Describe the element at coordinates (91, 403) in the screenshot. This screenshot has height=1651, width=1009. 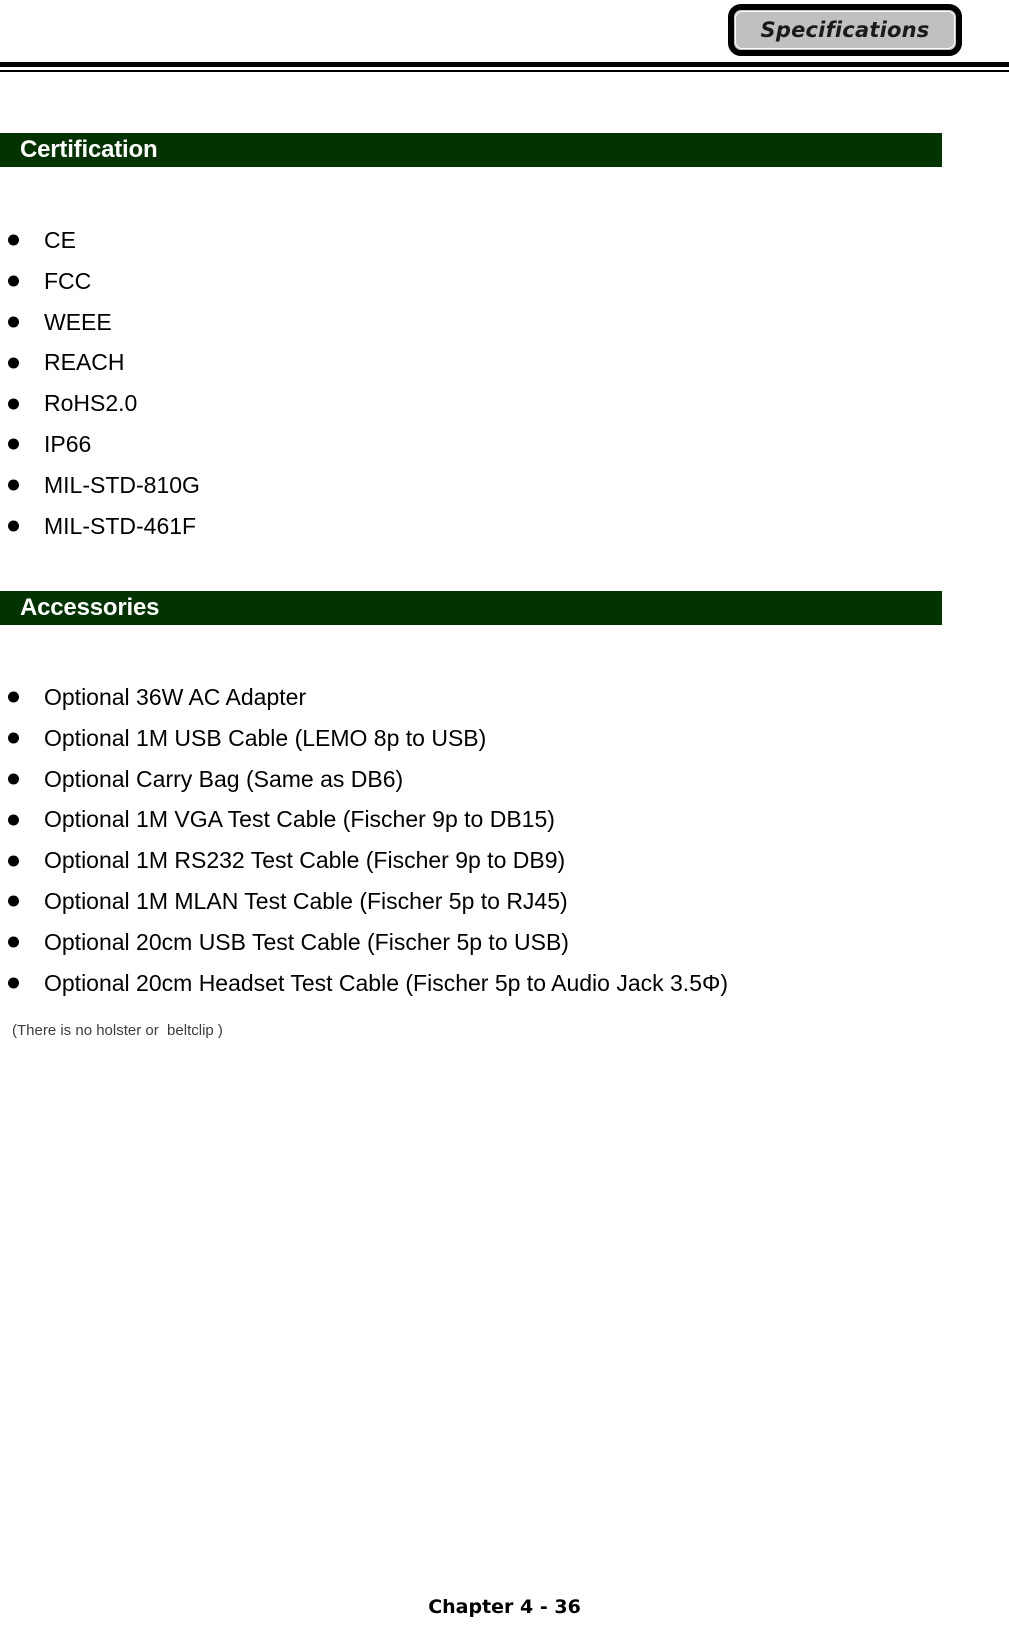
I see `list-item-label: RoHS2.0` at that location.